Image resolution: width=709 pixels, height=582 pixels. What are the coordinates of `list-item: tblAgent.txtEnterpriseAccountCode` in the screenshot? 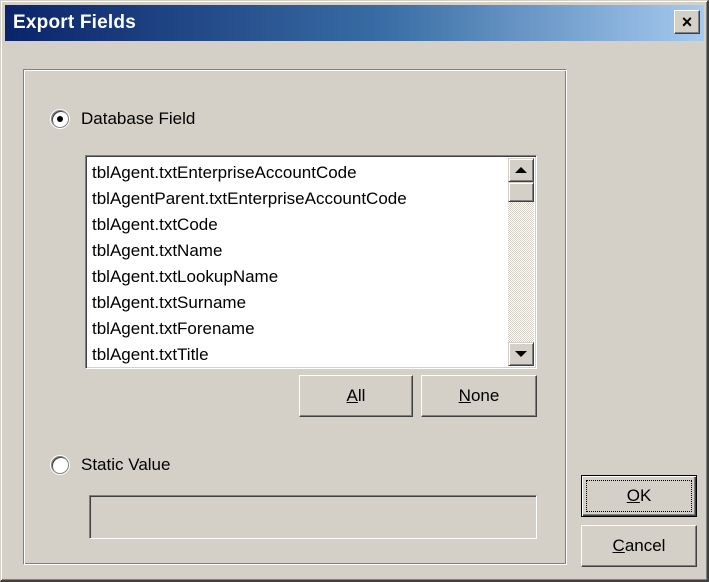 It's located at (294, 173).